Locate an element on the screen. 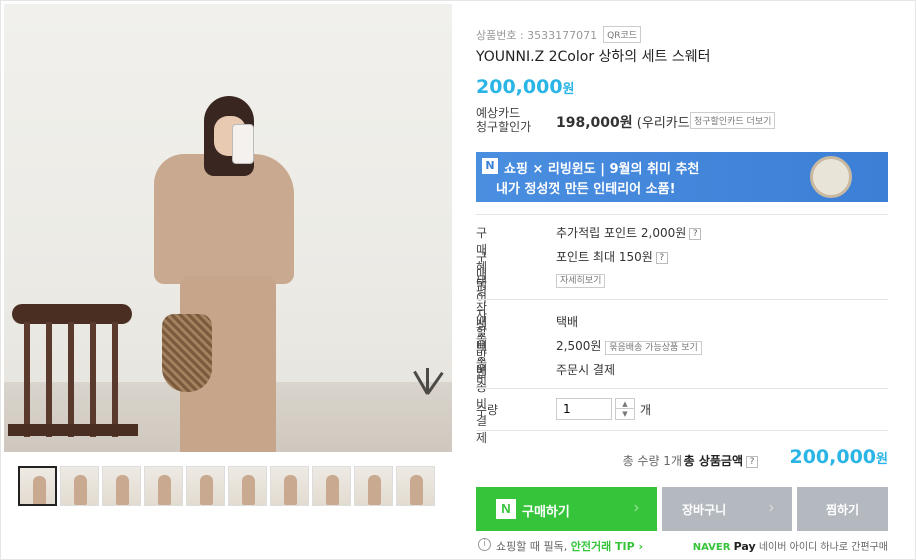  shipping-value: 주문시 결제 is located at coordinates (586, 370).